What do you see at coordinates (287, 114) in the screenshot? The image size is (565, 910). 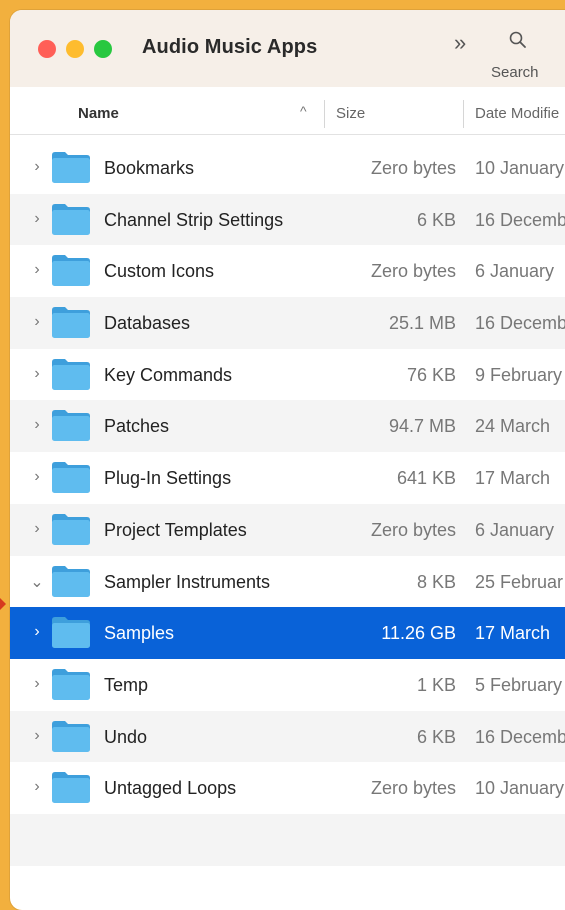 I see `column-header: Name ^ Size Date Modifie` at bounding box center [287, 114].